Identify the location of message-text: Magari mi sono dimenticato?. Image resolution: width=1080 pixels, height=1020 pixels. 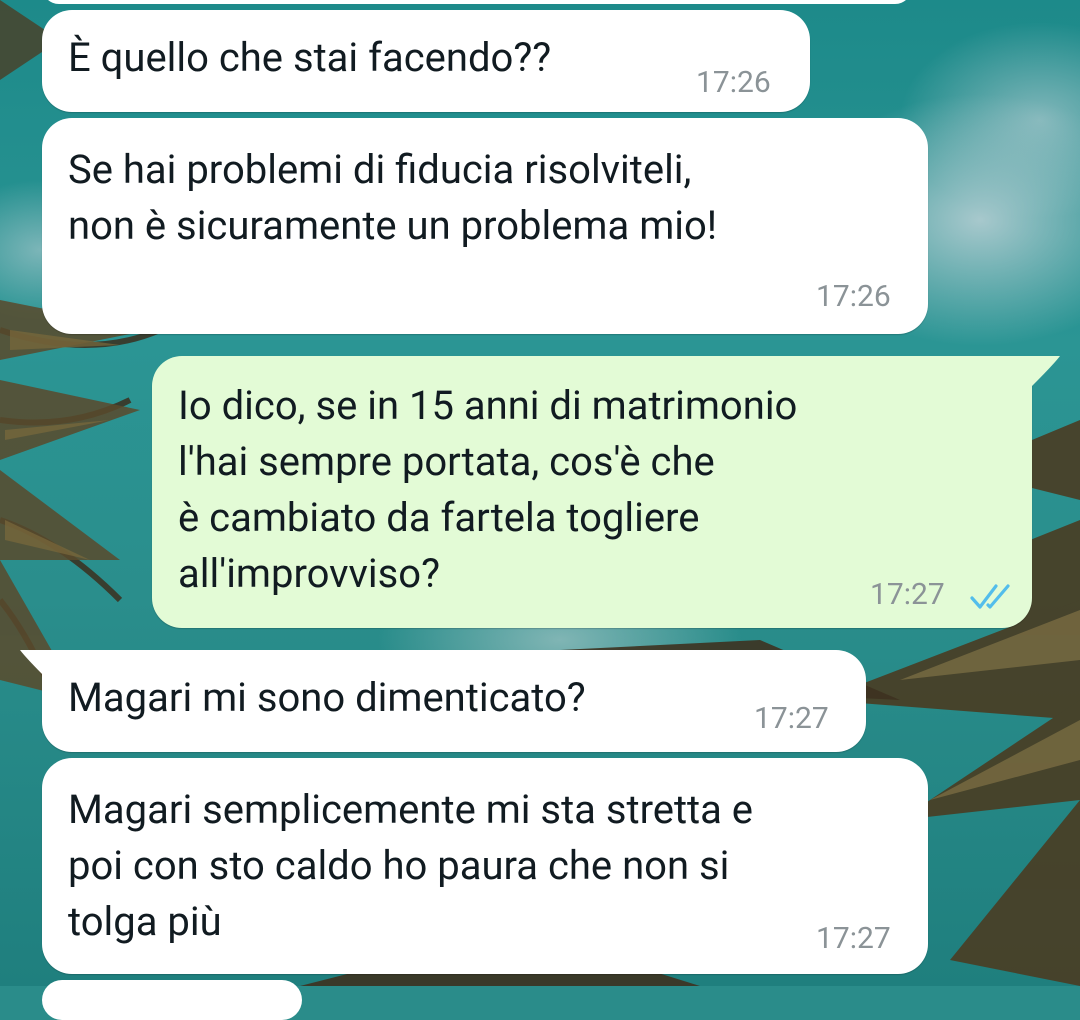
(327, 697).